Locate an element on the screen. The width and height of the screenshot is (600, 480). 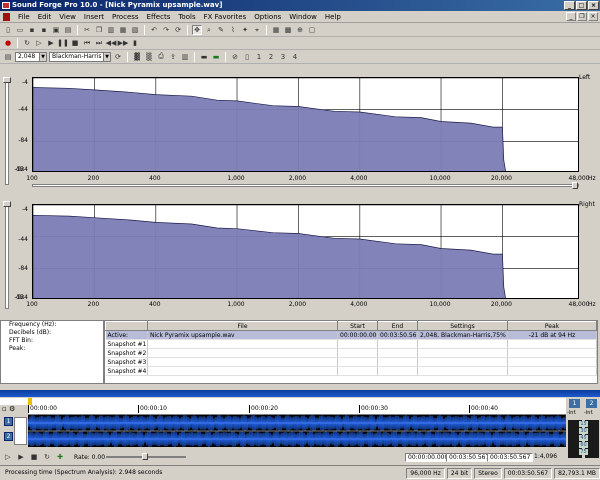
overview-bar is located at coordinates (300, 393).